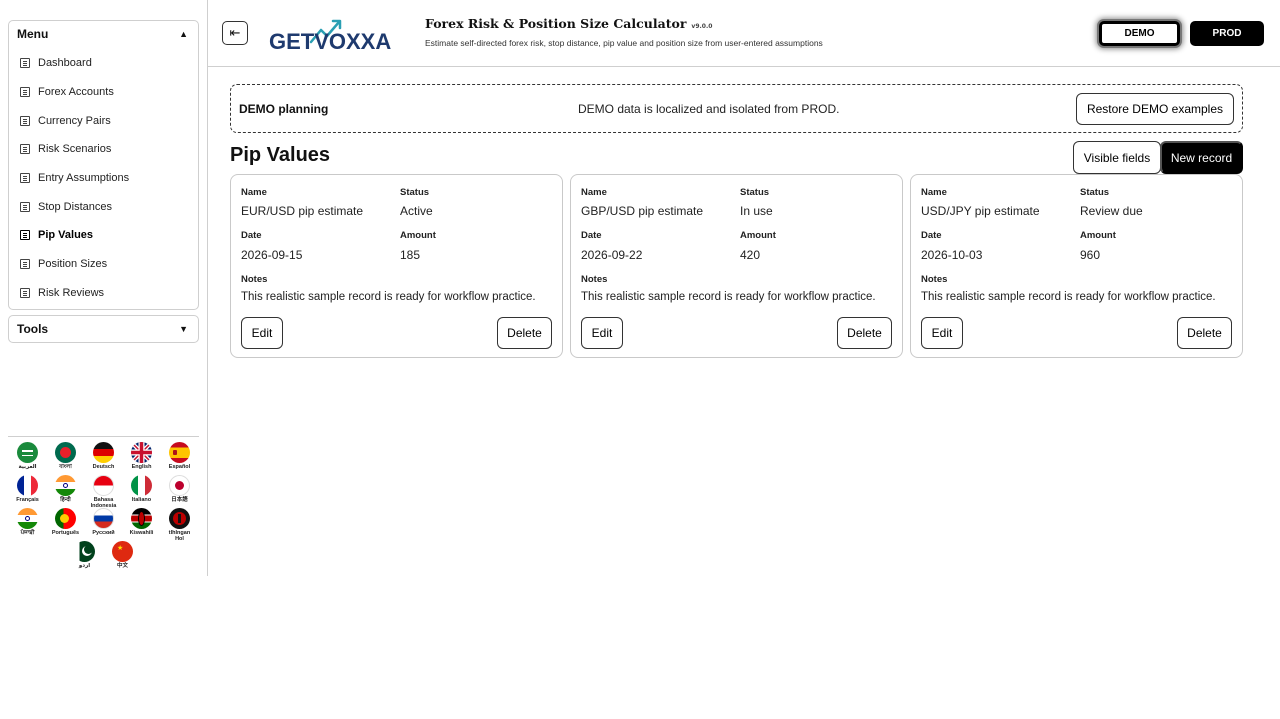 This screenshot has height=719, width=1280. I want to click on language-portuguese: Português, so click(66, 524).